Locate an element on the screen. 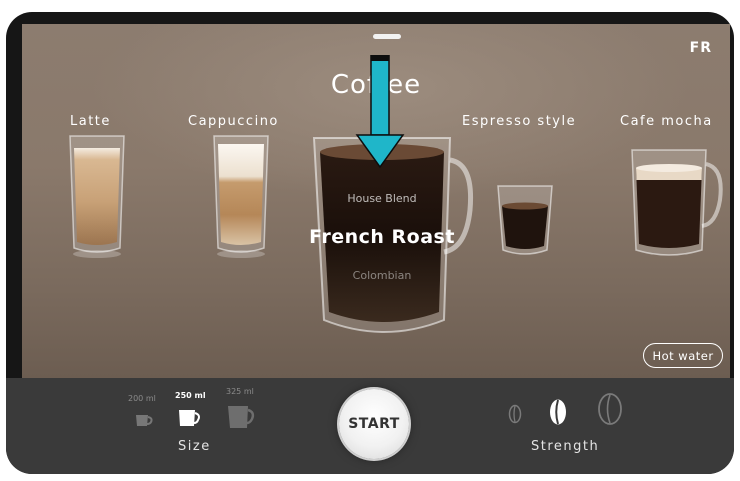 The width and height of the screenshot is (740, 481). large-cup-icon is located at coordinates (241, 418).